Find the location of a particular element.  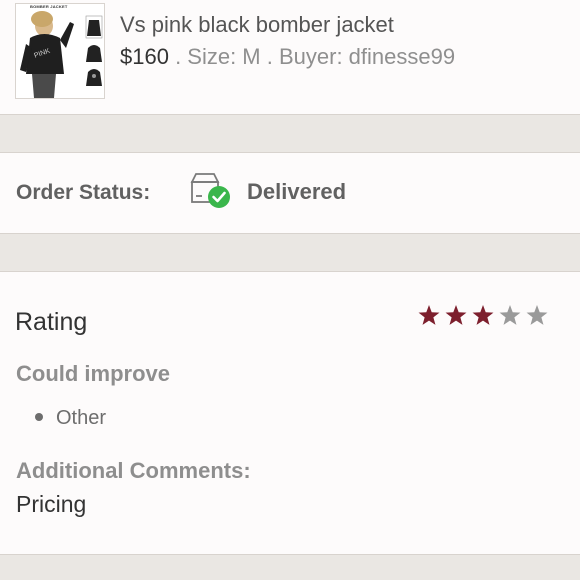

additional-comments-value: Pricing is located at coordinates (51, 504).